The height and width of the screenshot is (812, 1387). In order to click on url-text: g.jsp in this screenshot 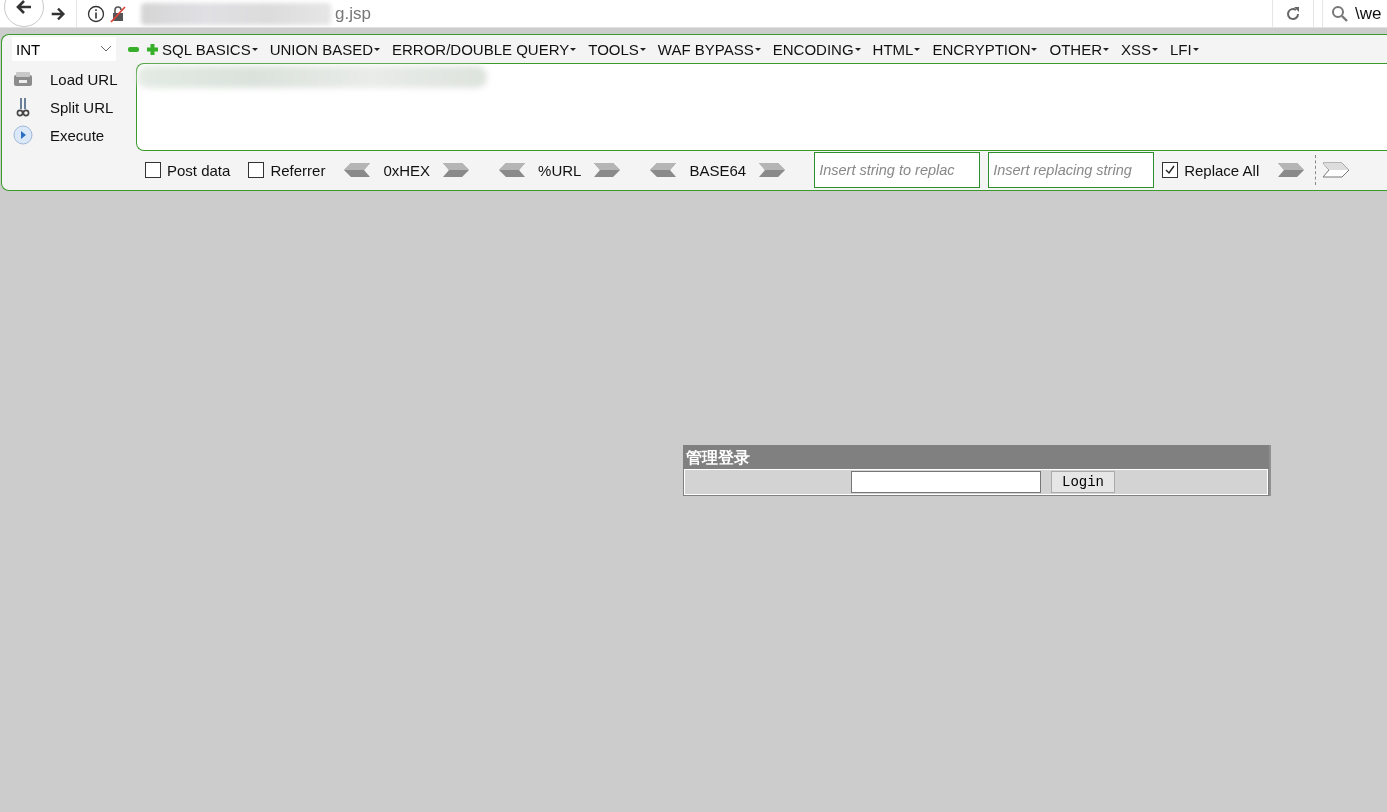, I will do `click(353, 13)`.